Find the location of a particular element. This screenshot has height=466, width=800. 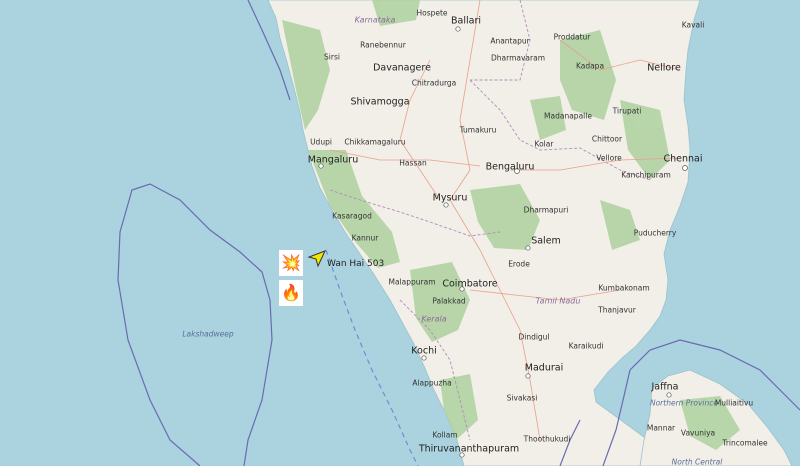

label-kolar: Kolar is located at coordinates (544, 144).